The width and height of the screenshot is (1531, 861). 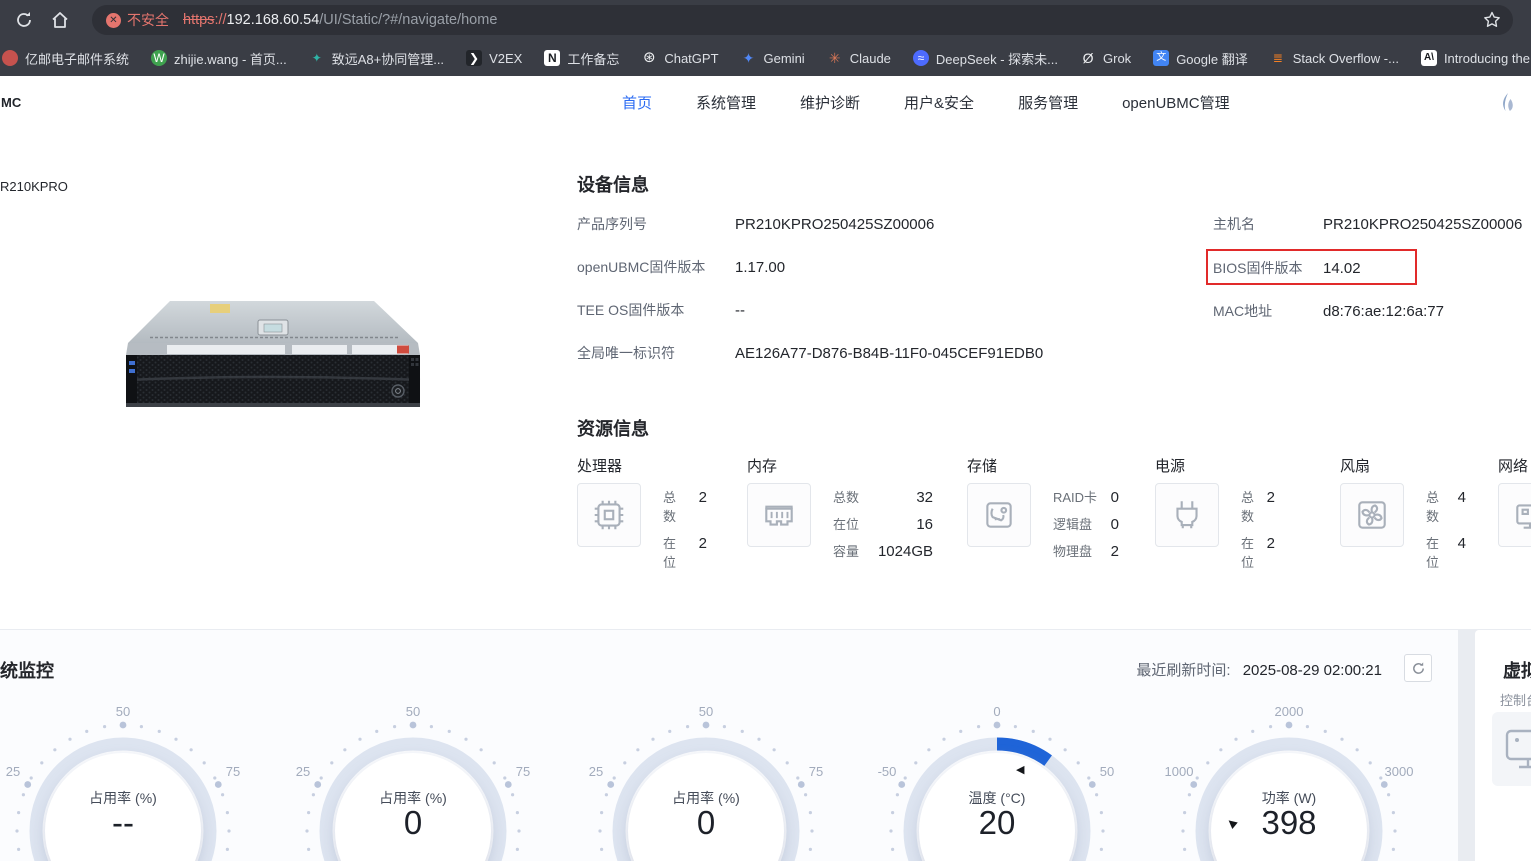 What do you see at coordinates (1383, 311) in the screenshot?
I see `mac-value: d8:76:ae:12:6a:77` at bounding box center [1383, 311].